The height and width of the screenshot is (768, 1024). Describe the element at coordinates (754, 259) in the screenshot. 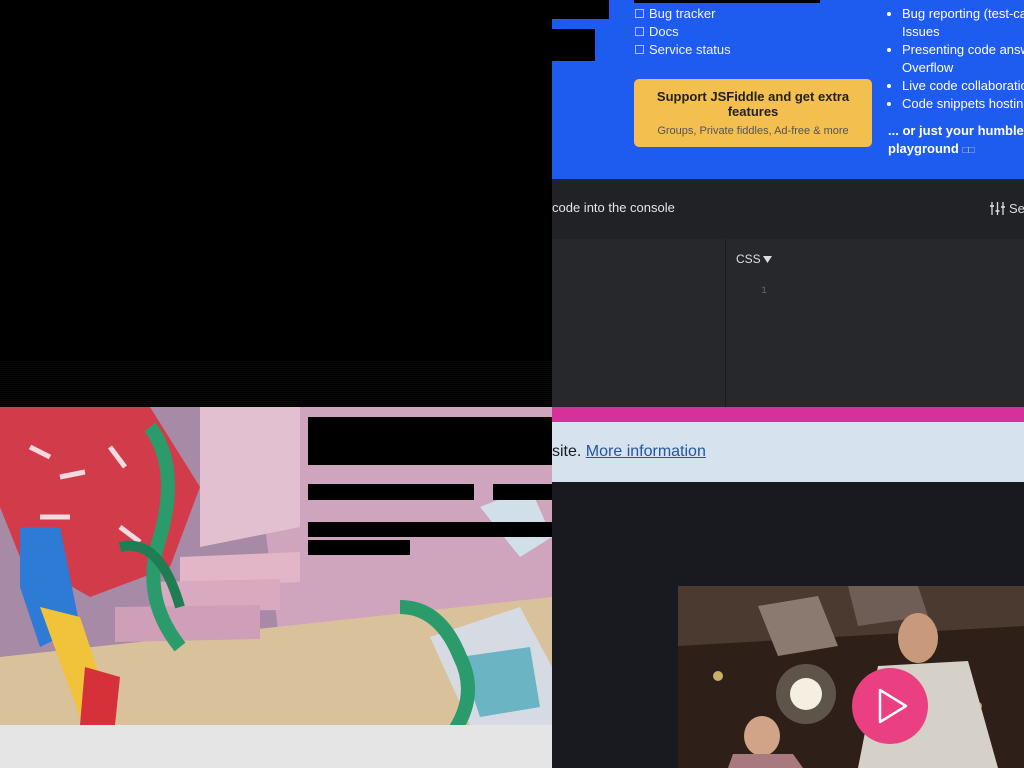

I see `css-language-dropdown: CSS` at that location.